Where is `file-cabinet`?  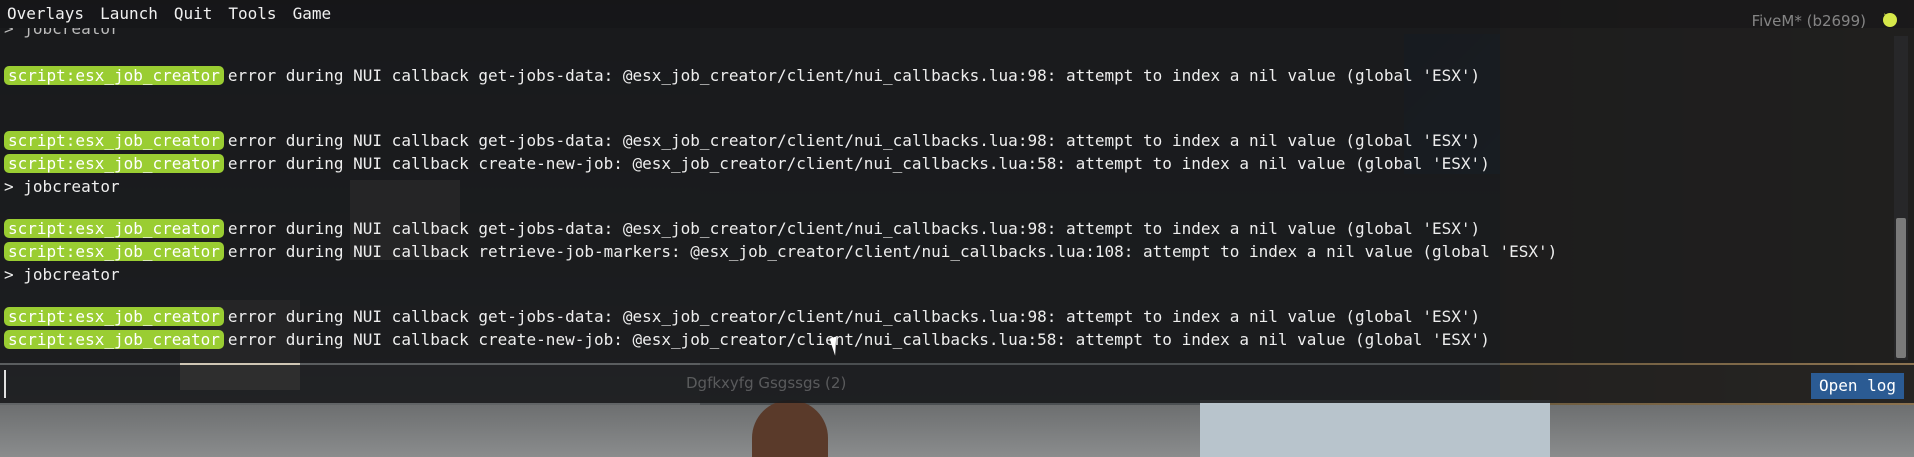
file-cabinet is located at coordinates (1375, 428).